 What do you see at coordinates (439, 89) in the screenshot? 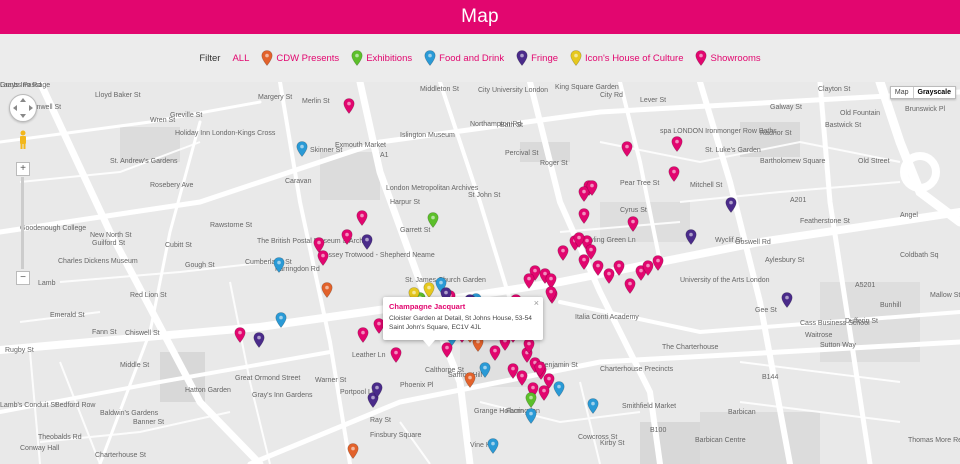
I see `map-street-label: Middleton St` at bounding box center [439, 89].